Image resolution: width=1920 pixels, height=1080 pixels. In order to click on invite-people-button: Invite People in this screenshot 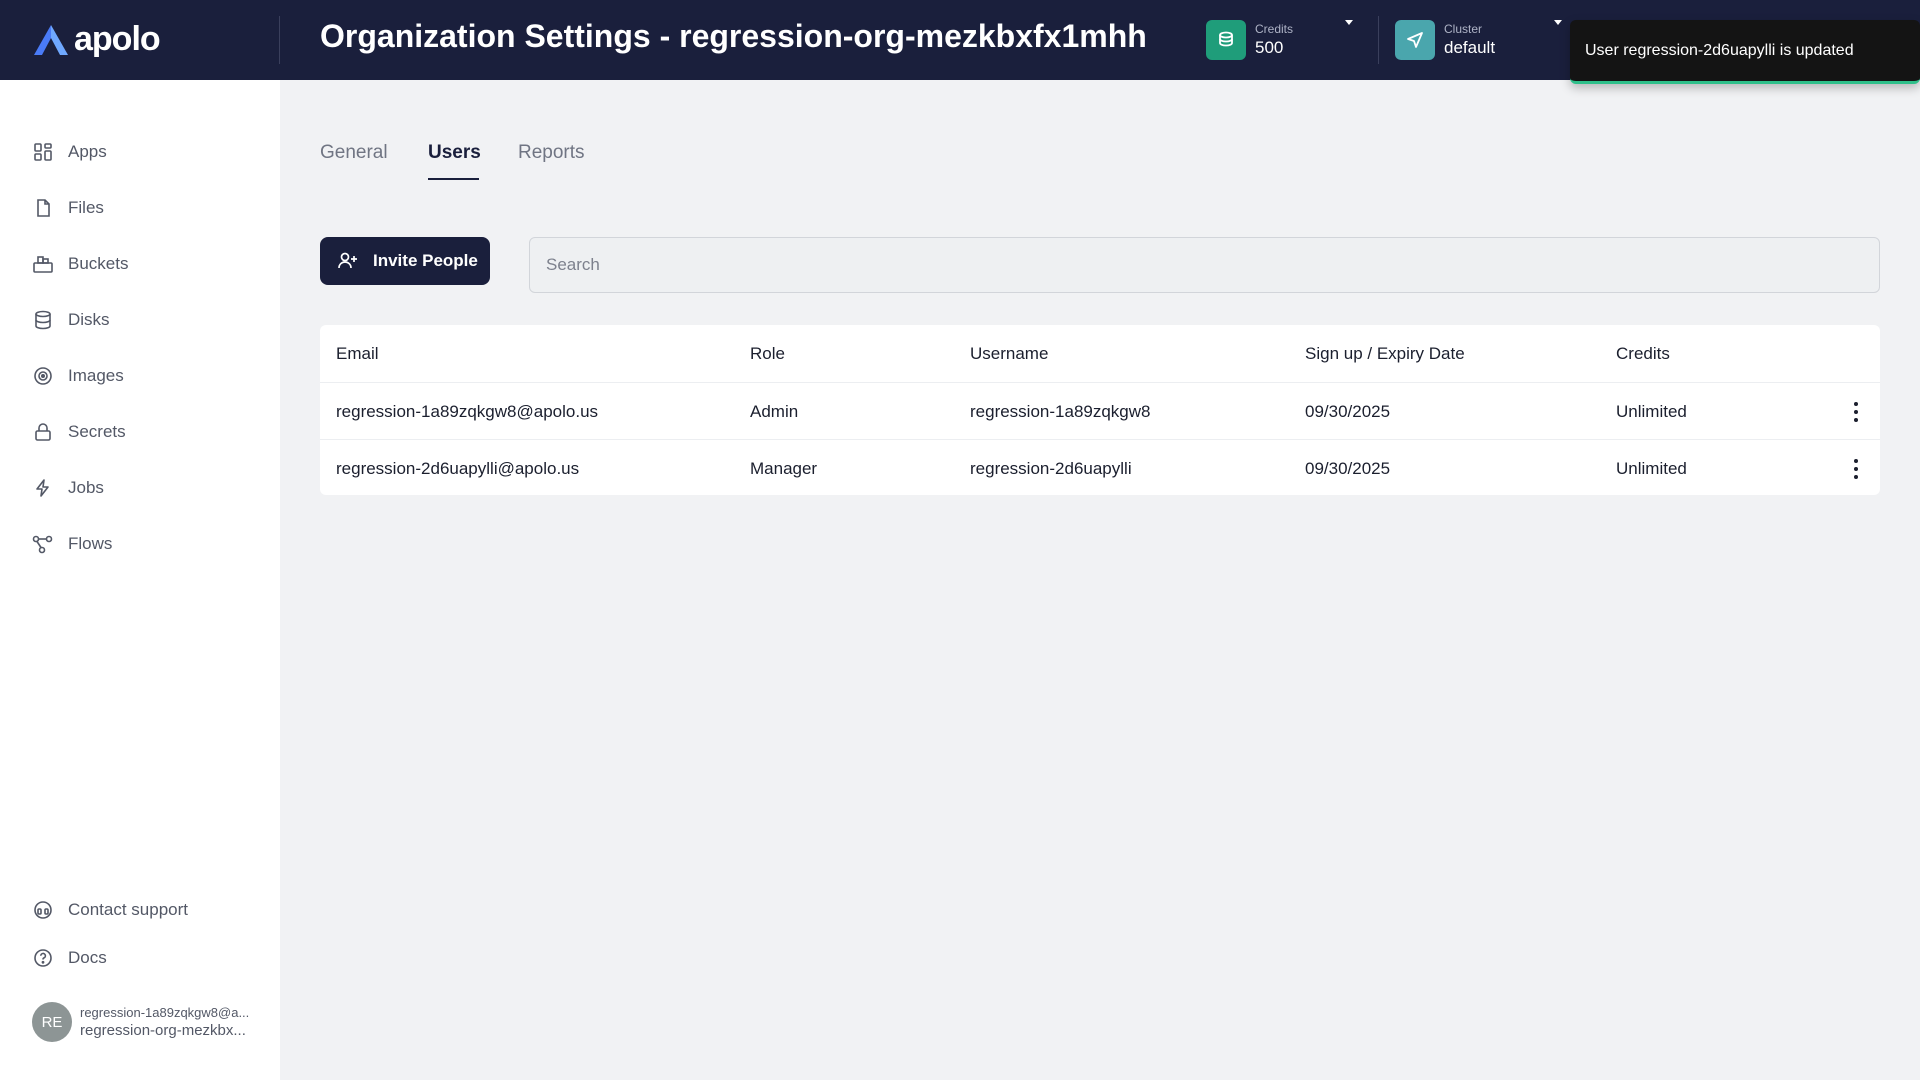, I will do `click(405, 261)`.